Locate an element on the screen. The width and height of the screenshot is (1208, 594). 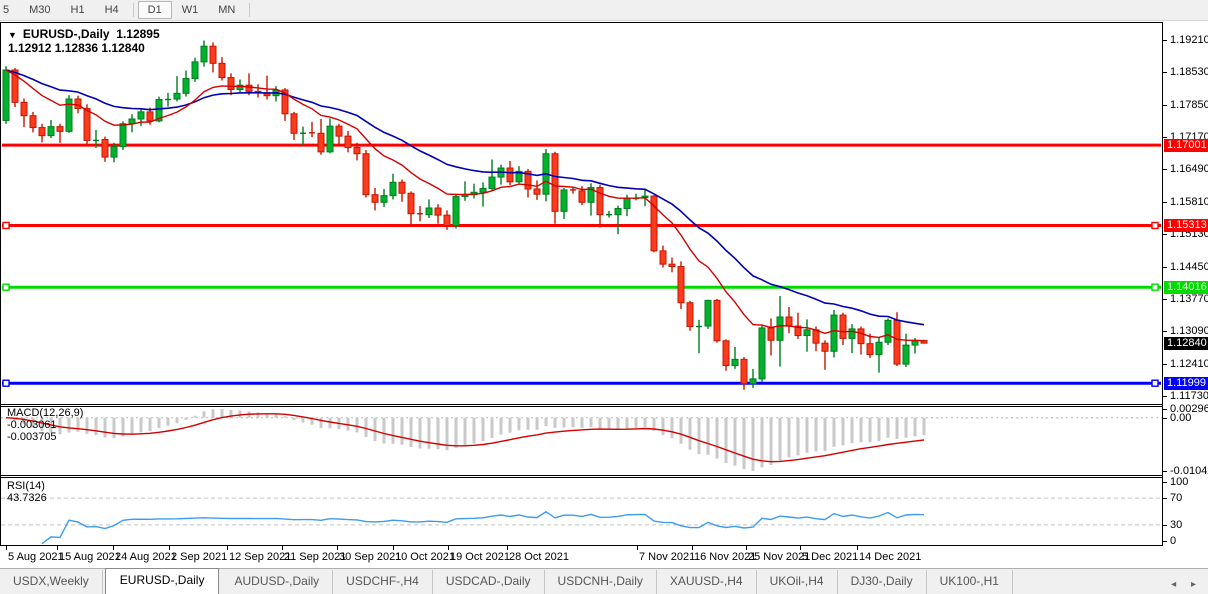
macd-axis-label: 0.00 is located at coordinates (1181, 418).